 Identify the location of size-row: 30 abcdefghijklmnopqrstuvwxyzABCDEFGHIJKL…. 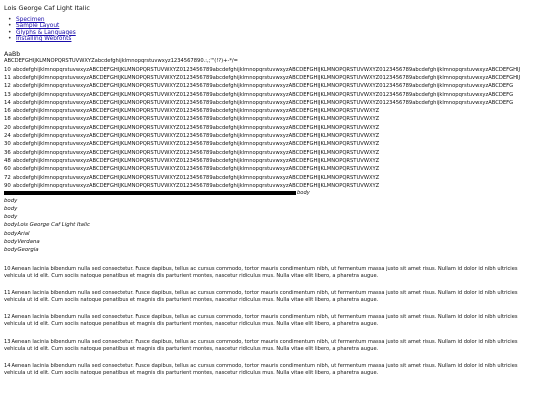
(270, 144).